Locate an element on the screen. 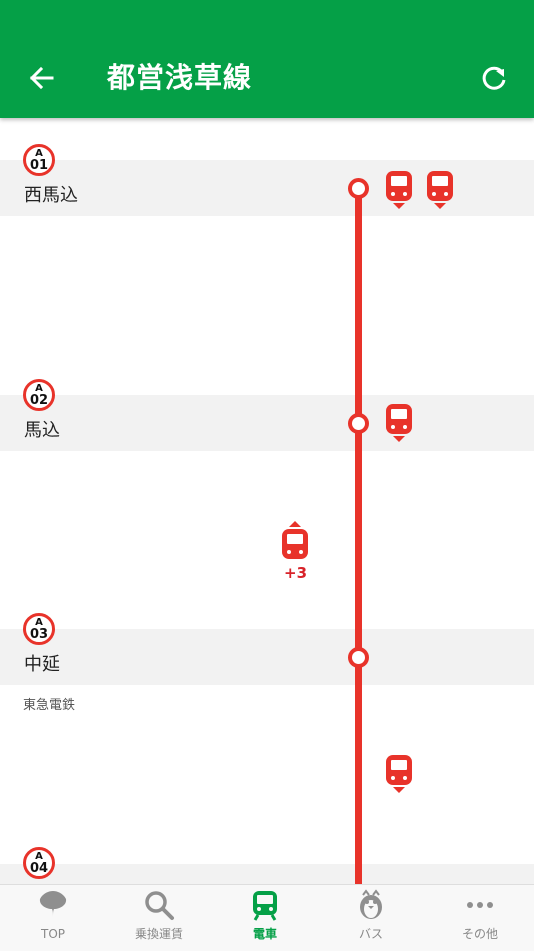  tab-label: 電車 is located at coordinates (264, 934).